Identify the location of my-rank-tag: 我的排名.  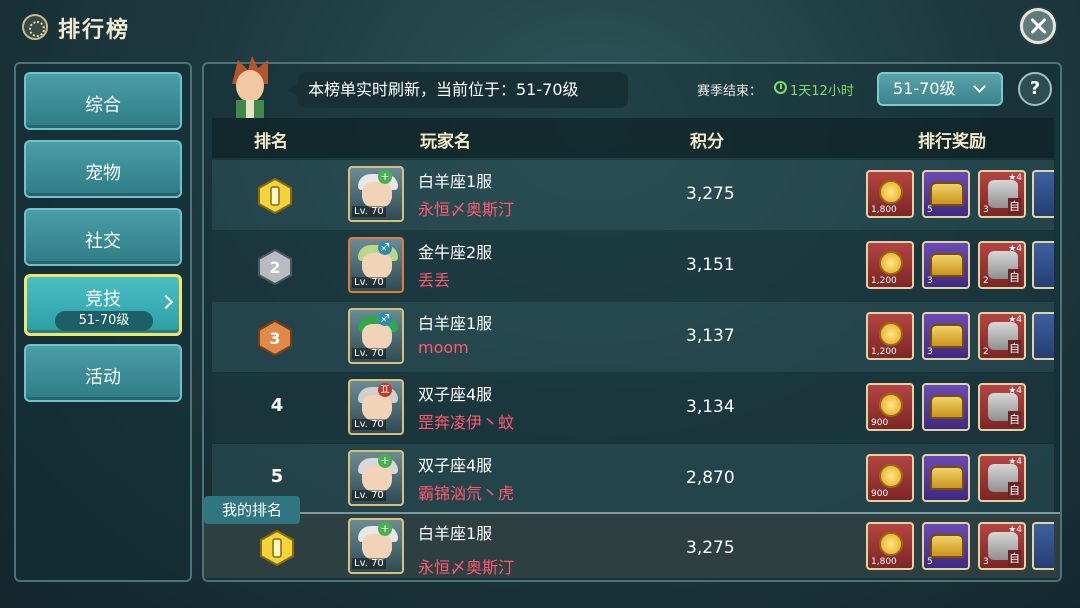
(252, 510).